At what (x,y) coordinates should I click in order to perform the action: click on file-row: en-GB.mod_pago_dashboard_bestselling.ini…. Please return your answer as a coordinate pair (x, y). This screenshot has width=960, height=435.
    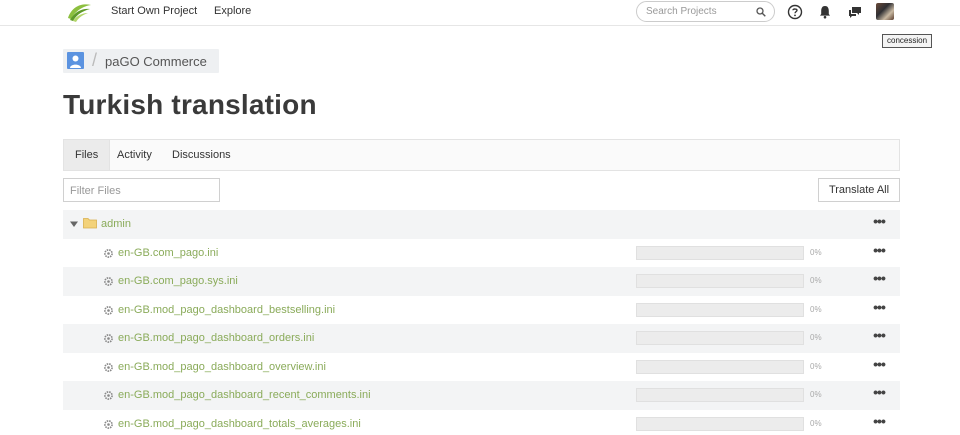
    Looking at the image, I should click on (481, 310).